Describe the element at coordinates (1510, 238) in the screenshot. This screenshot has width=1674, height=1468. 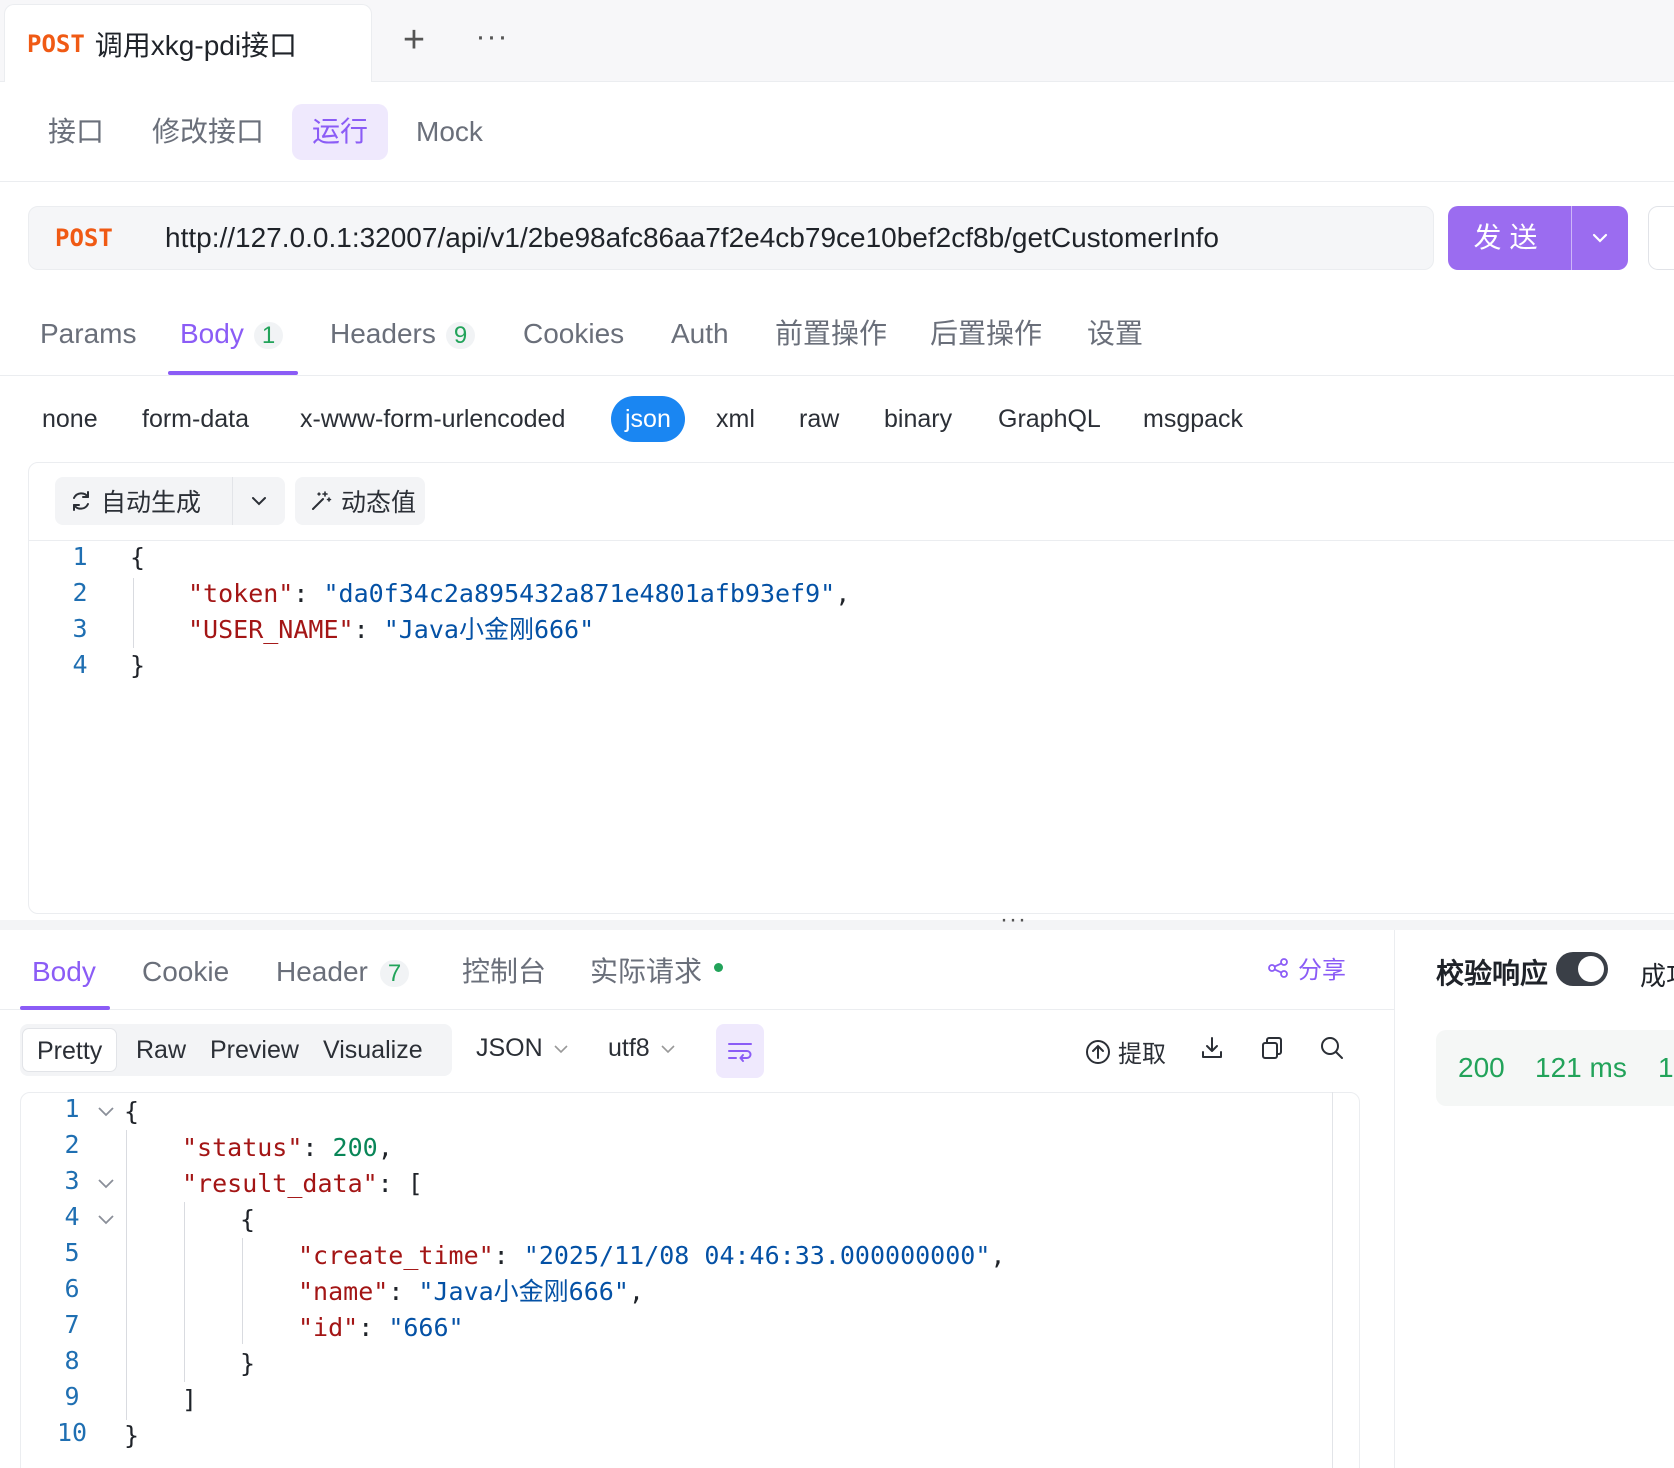
I see `send-button: 发送` at that location.